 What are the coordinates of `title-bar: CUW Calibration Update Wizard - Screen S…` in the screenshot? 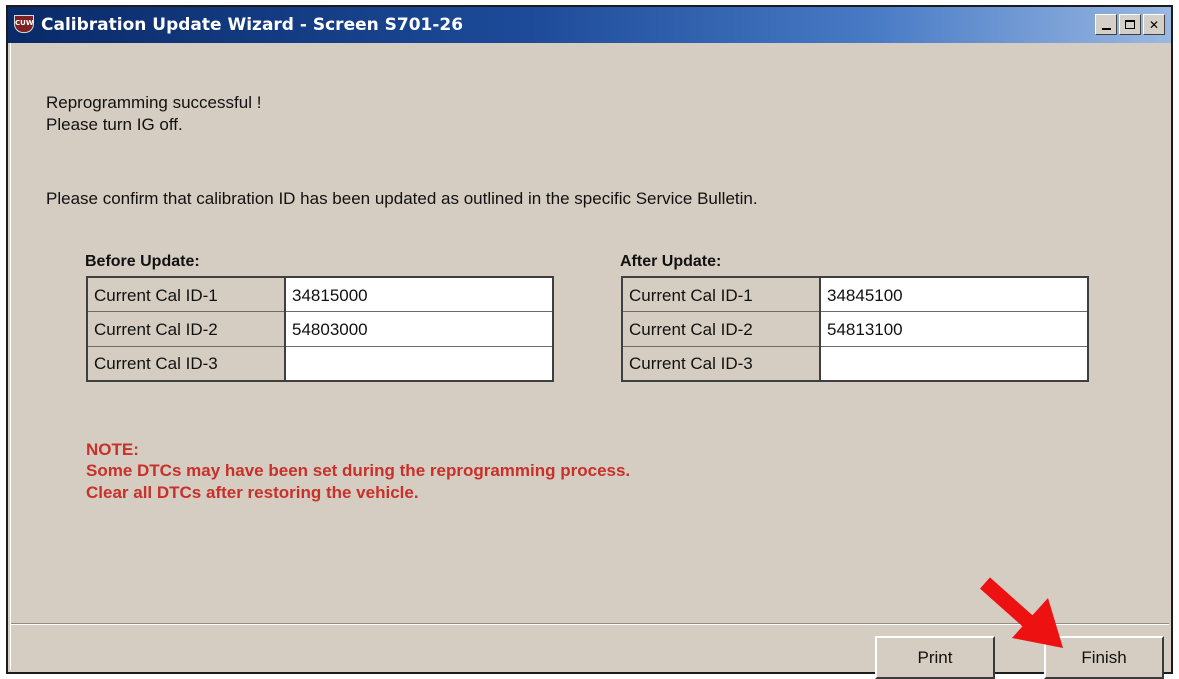 It's located at (589, 25).